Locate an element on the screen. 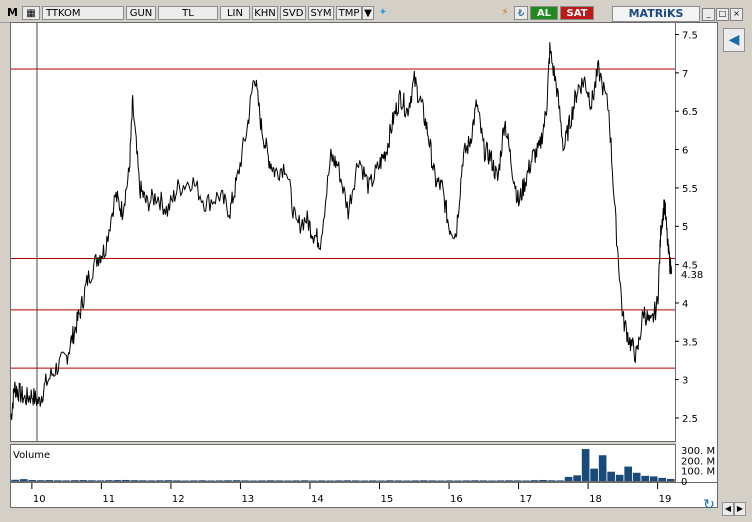 Image resolution: width=752 pixels, height=522 pixels. x-tick-label: 14 is located at coordinates (317, 499).